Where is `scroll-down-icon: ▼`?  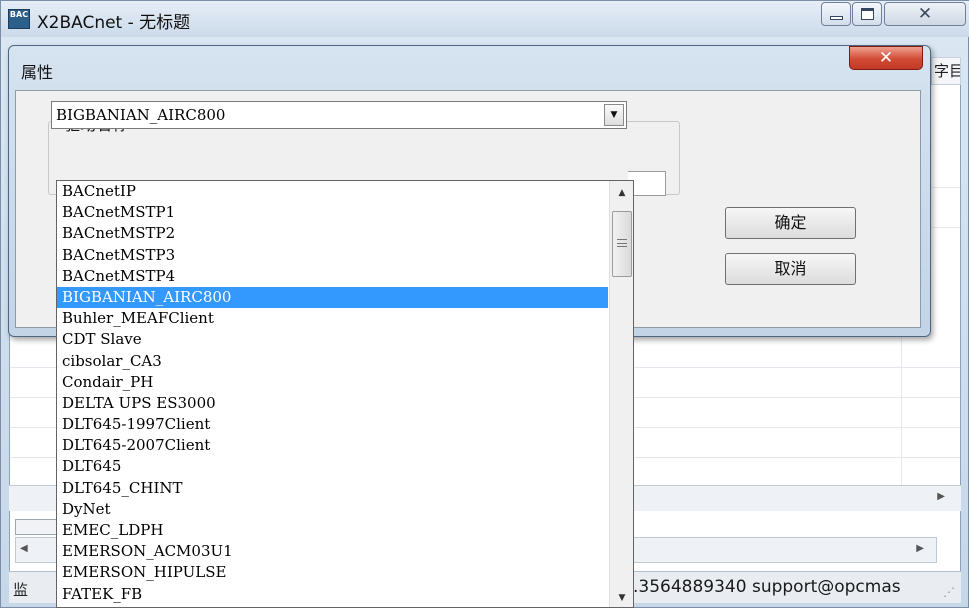 scroll-down-icon: ▼ is located at coordinates (621, 598).